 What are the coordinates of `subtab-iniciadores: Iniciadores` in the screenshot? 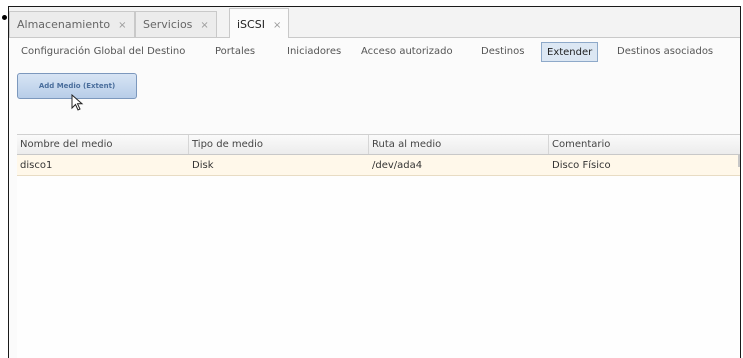 It's located at (314, 51).